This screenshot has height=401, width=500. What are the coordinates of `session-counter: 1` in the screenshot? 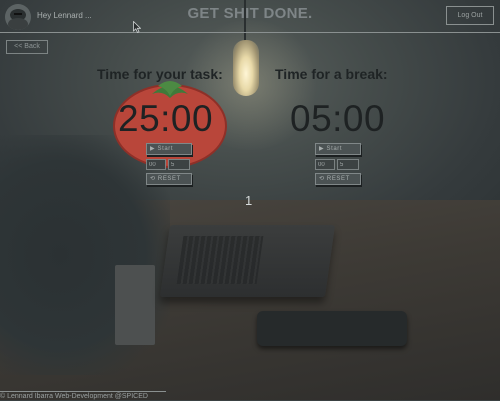 It's located at (249, 200).